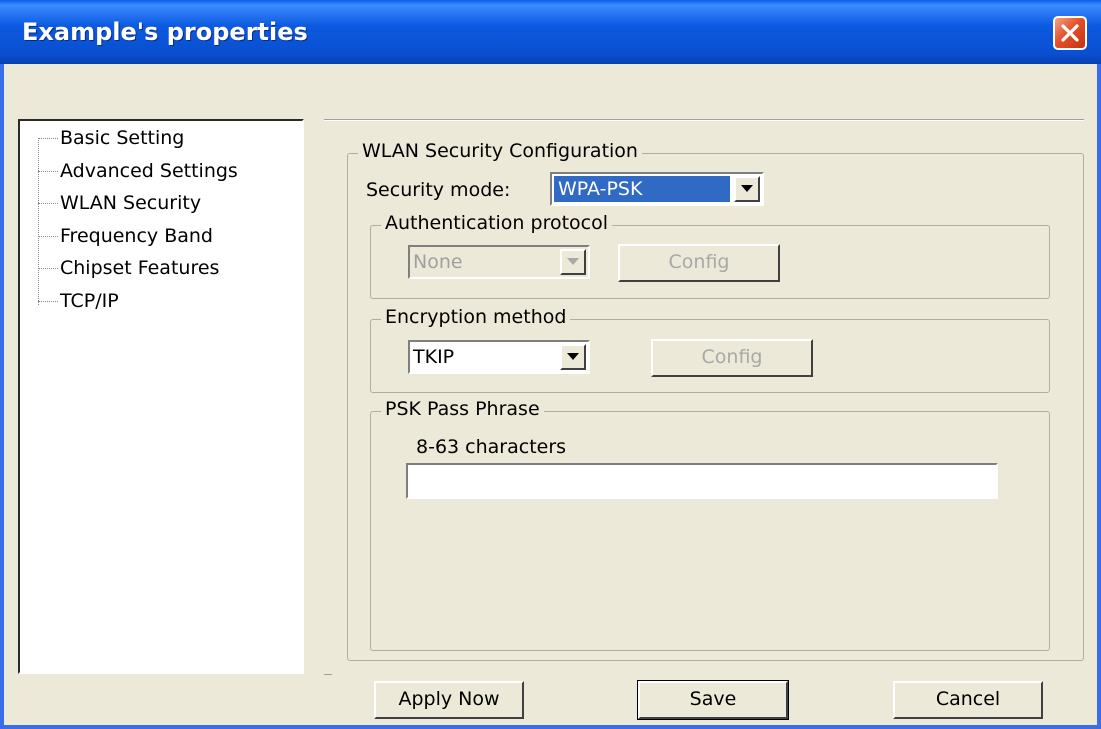  Describe the element at coordinates (499, 357) in the screenshot. I see `encryption-method-select: TKIP` at that location.